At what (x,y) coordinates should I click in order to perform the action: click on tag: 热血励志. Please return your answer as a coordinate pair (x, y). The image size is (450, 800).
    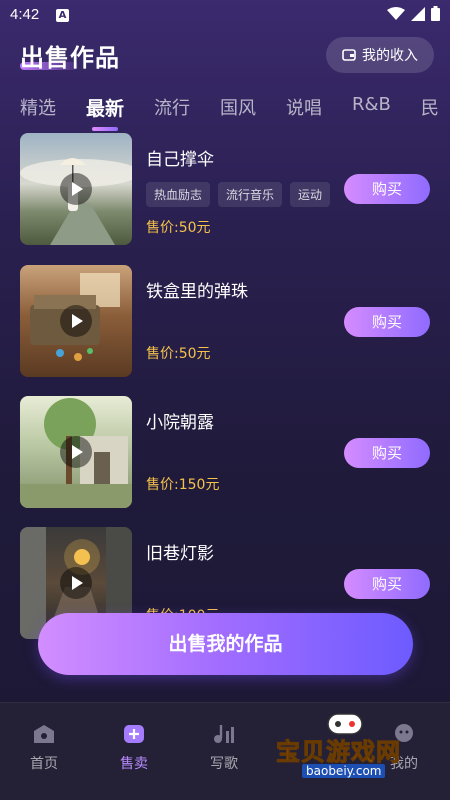
    Looking at the image, I should click on (178, 194).